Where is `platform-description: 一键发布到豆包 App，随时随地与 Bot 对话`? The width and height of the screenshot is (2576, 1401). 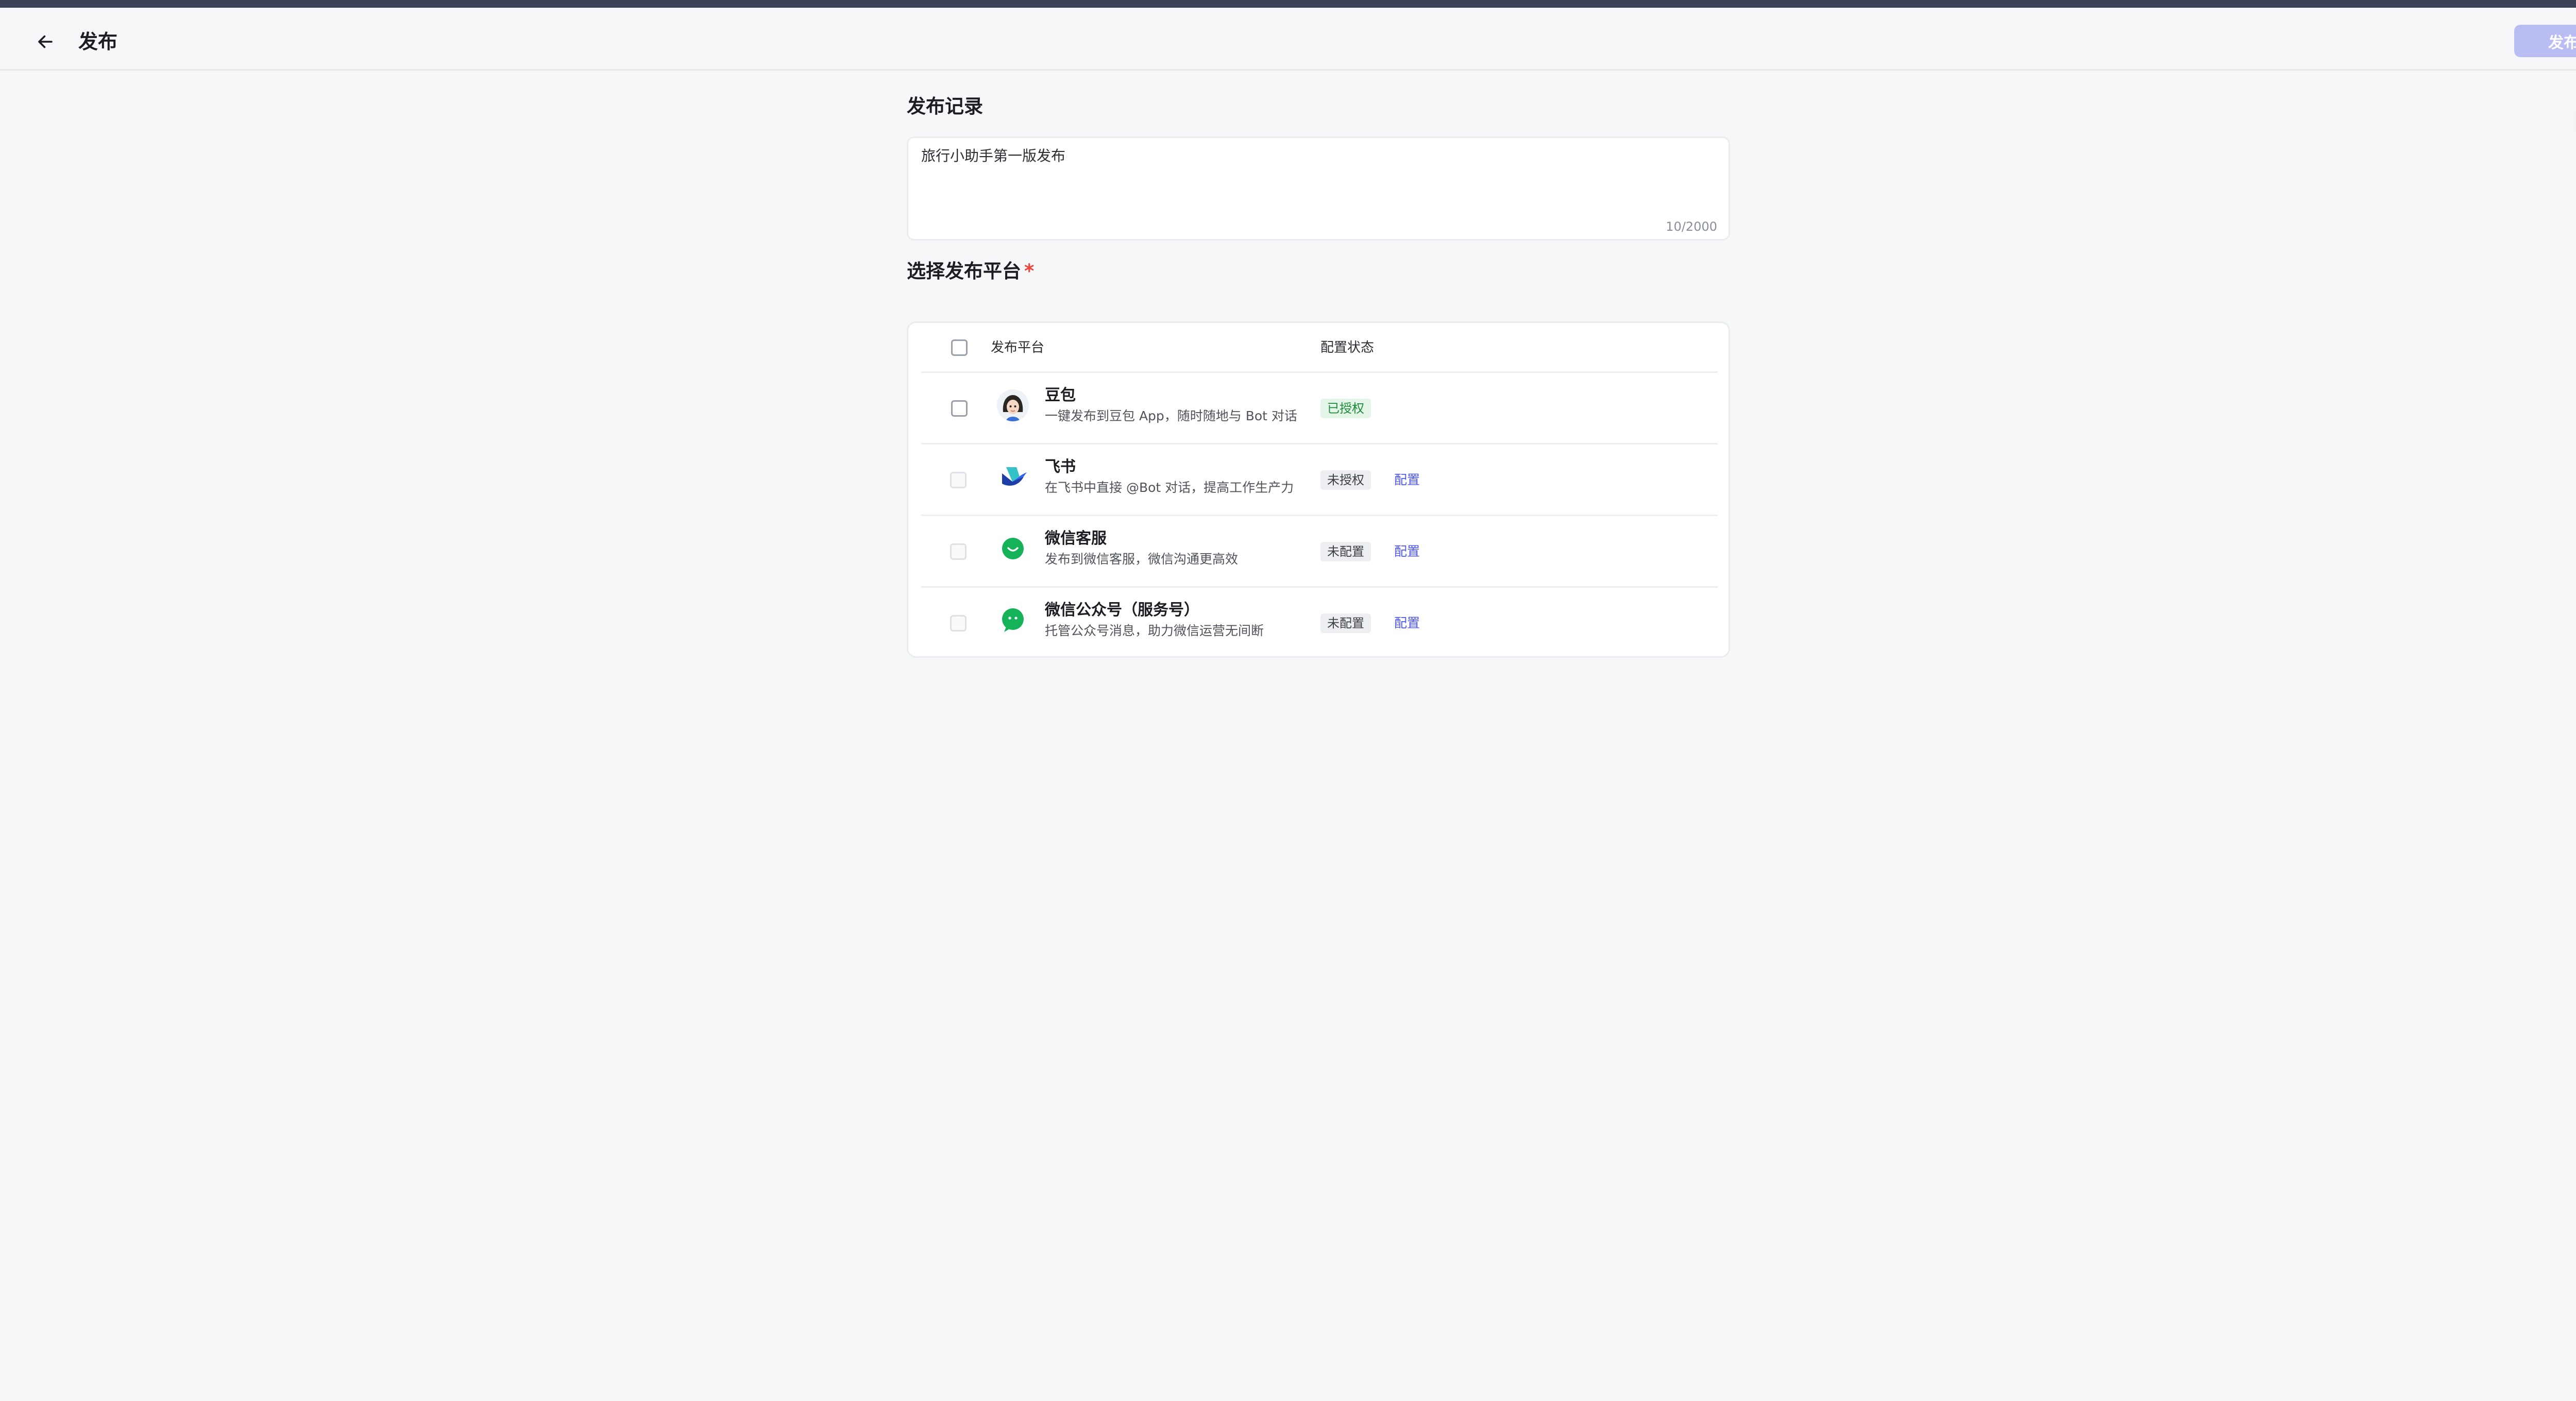 platform-description: 一键发布到豆包 App，随时随地与 Bot 对话 is located at coordinates (1171, 415).